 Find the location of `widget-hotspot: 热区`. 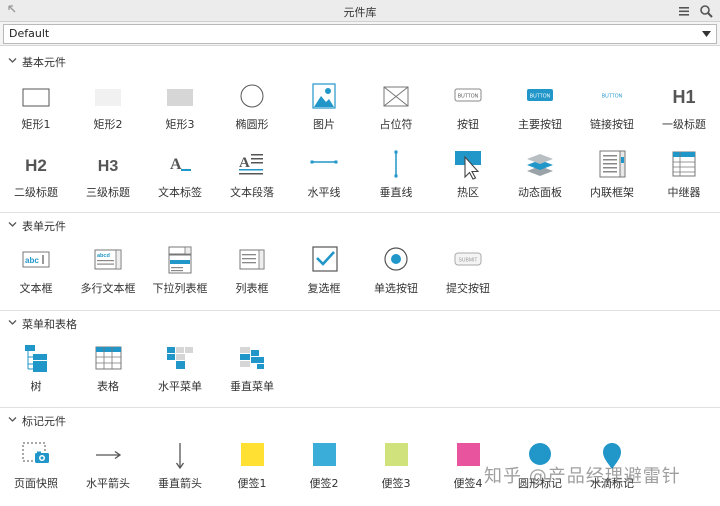

widget-hotspot: 热区 is located at coordinates (468, 180).